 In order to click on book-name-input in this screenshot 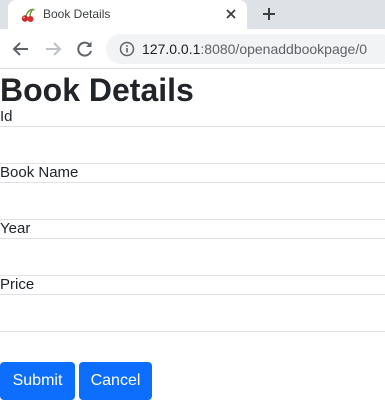, I will do `click(192, 201)`.